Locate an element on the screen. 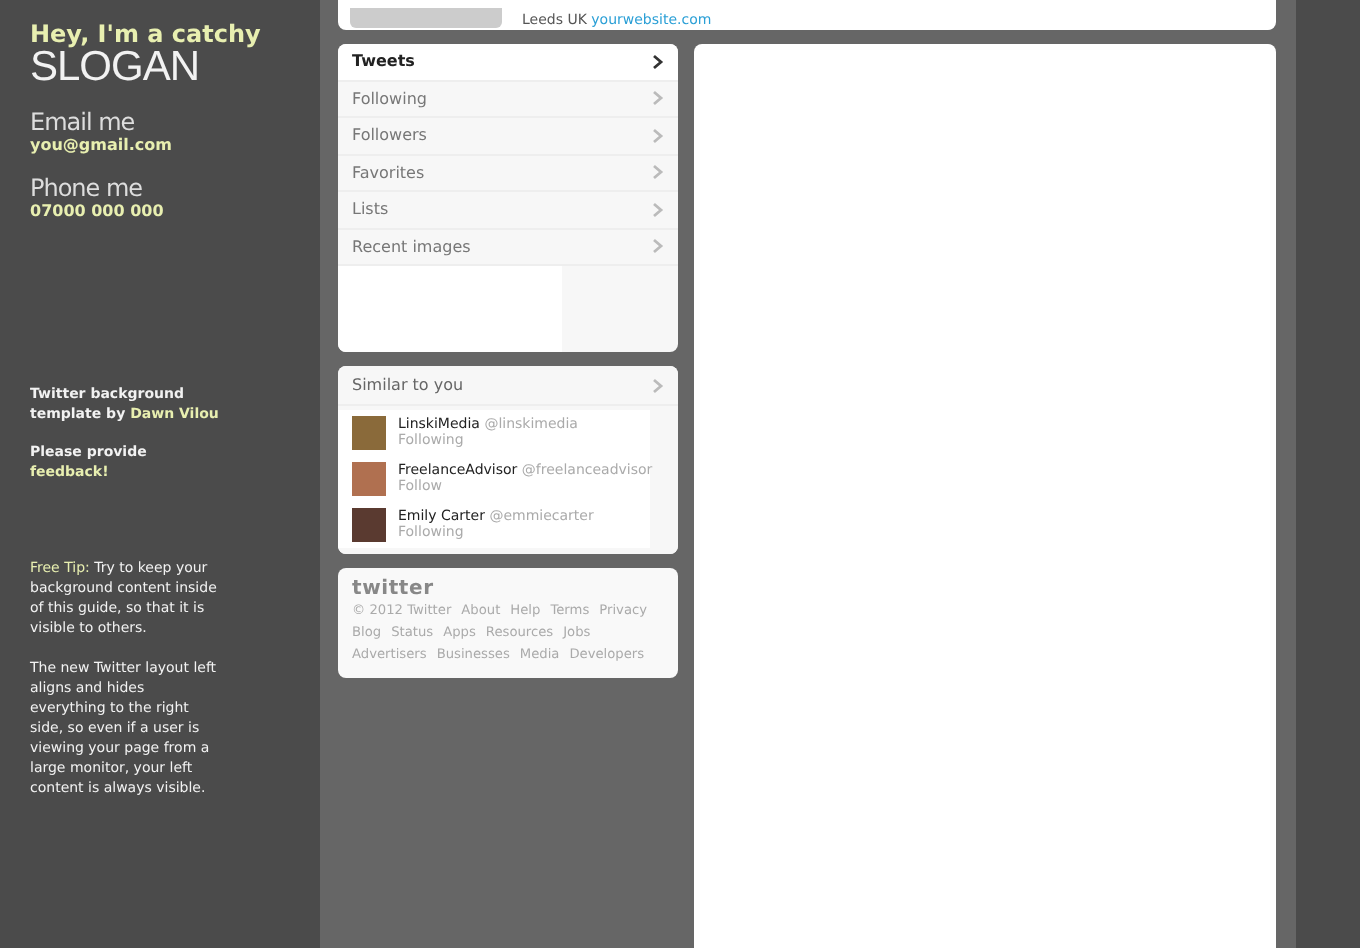 The height and width of the screenshot is (948, 1360). slogan-title: SLOGAN is located at coordinates (115, 68).